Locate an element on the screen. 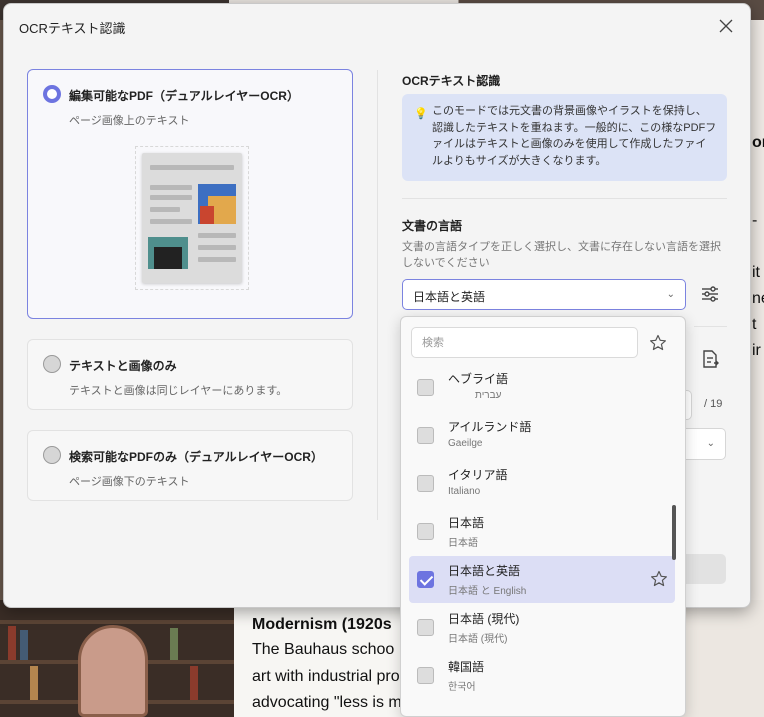 The height and width of the screenshot is (717, 764). language-name: ヘブライ語 is located at coordinates (478, 379).